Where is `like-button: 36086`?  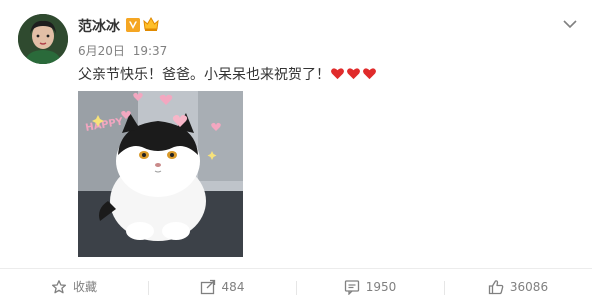 like-button: 36086 is located at coordinates (518, 286).